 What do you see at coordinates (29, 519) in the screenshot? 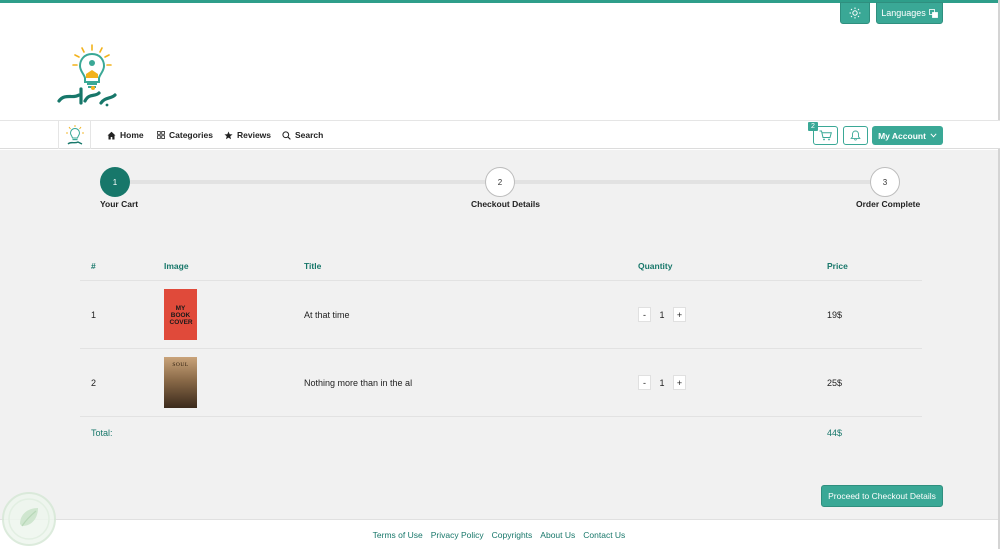
I see `leaf-watermark-icon` at bounding box center [29, 519].